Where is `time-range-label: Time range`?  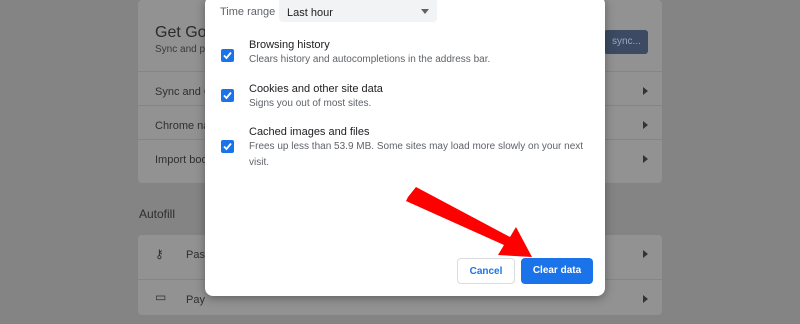 time-range-label: Time range is located at coordinates (248, 12).